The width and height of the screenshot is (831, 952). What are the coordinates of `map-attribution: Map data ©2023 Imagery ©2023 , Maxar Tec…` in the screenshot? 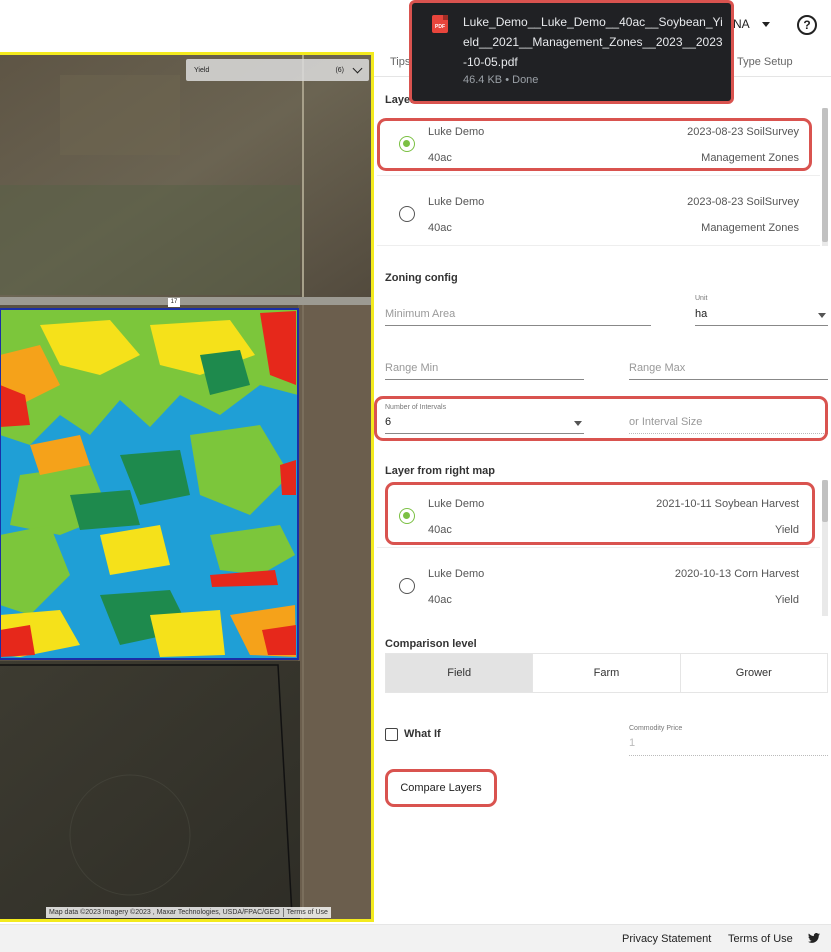 It's located at (188, 912).